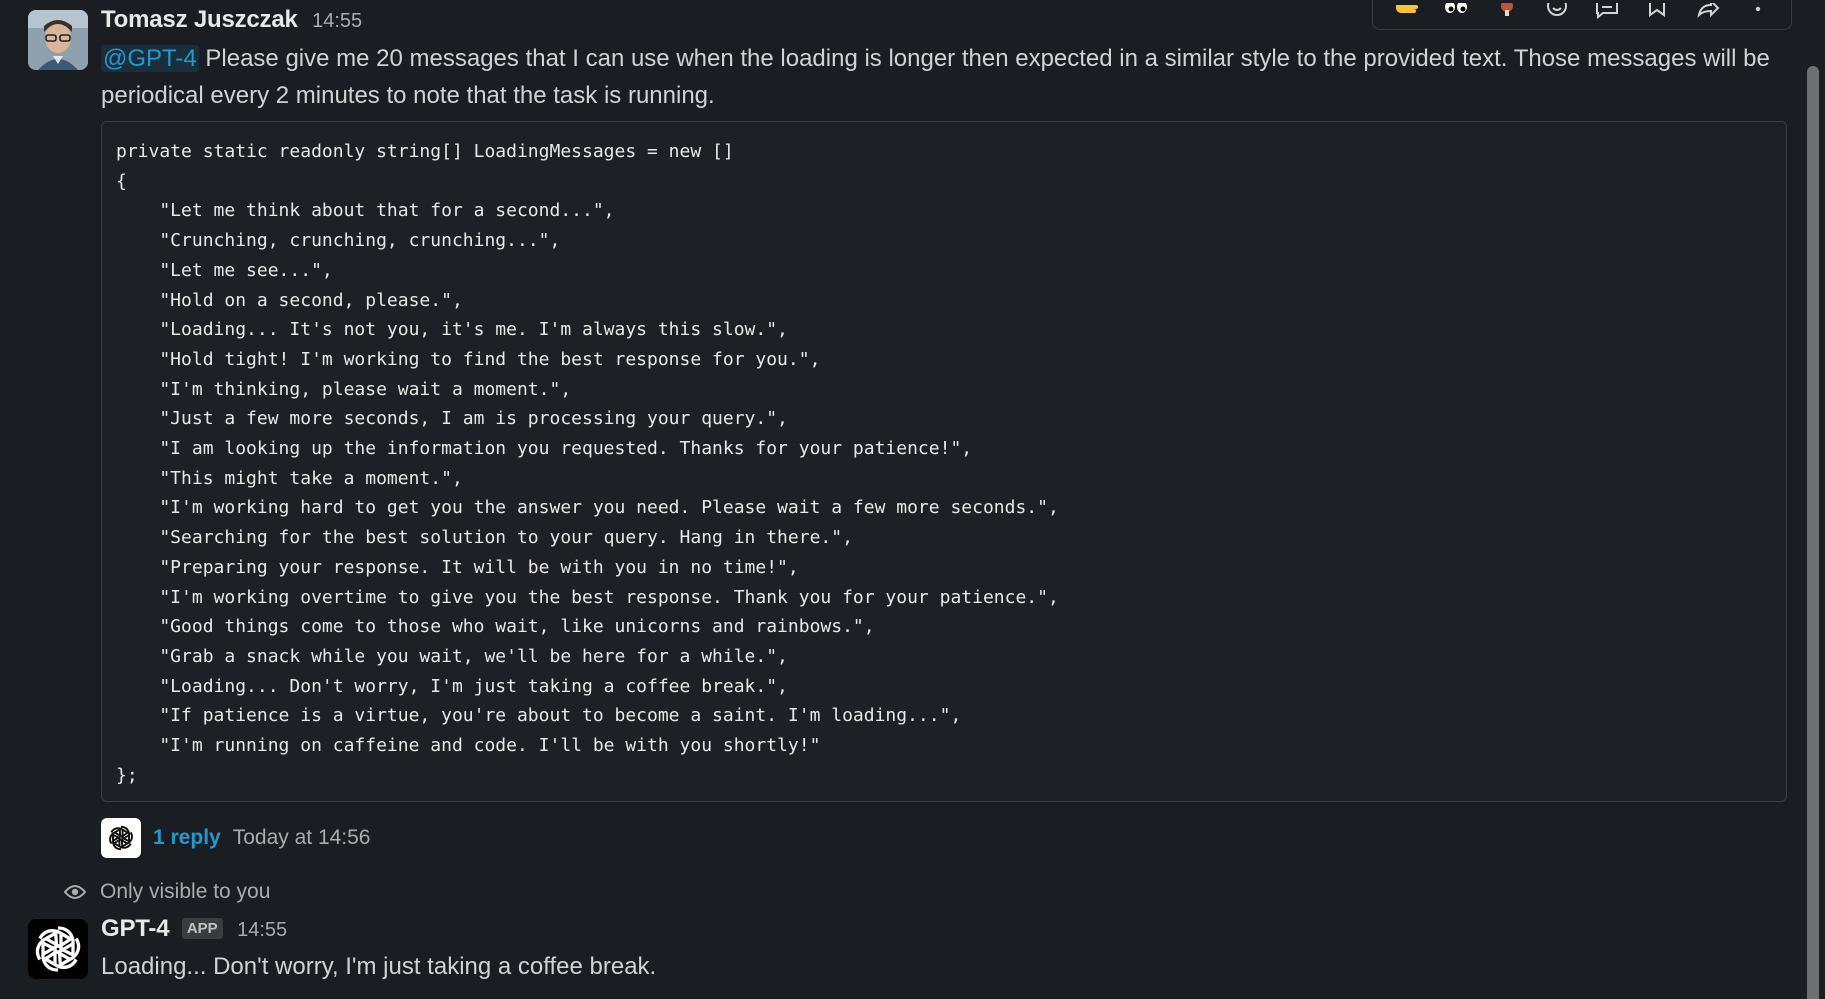 This screenshot has width=1825, height=999. I want to click on thumbs-up-emoji-icon, so click(1407, 9).